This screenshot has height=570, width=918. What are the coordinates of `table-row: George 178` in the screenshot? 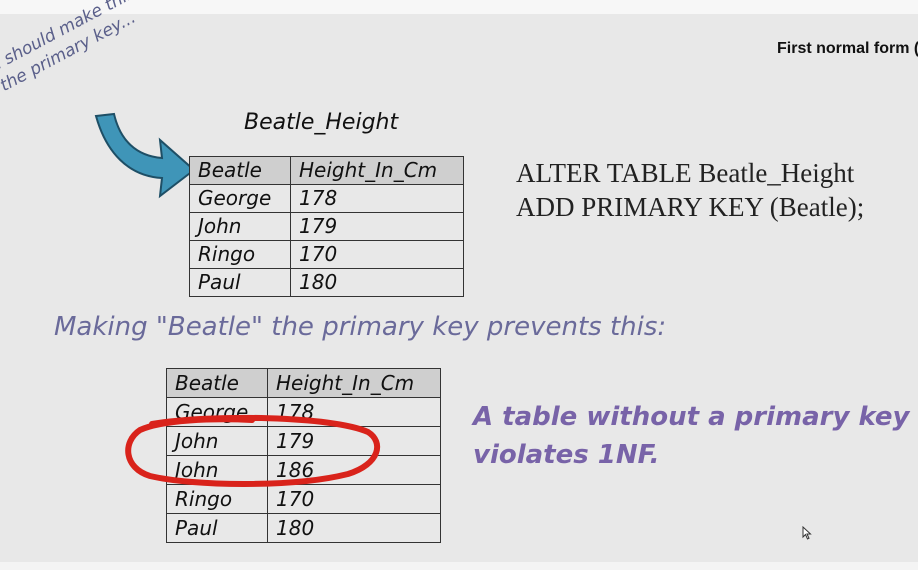 It's located at (326, 198).